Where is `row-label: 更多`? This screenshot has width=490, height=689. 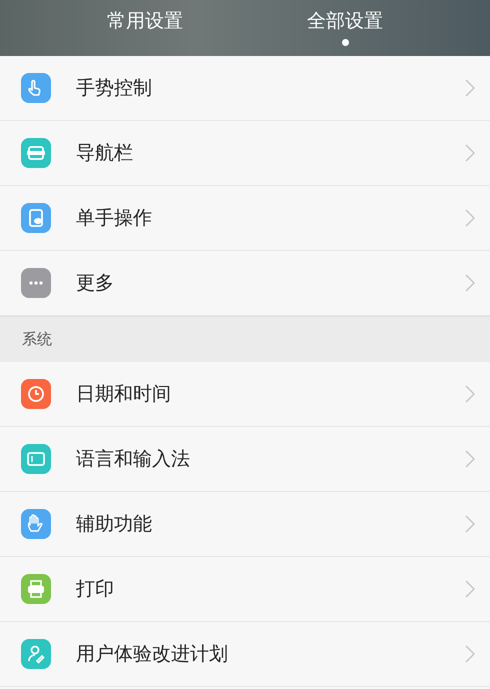 row-label: 更多 is located at coordinates (95, 283).